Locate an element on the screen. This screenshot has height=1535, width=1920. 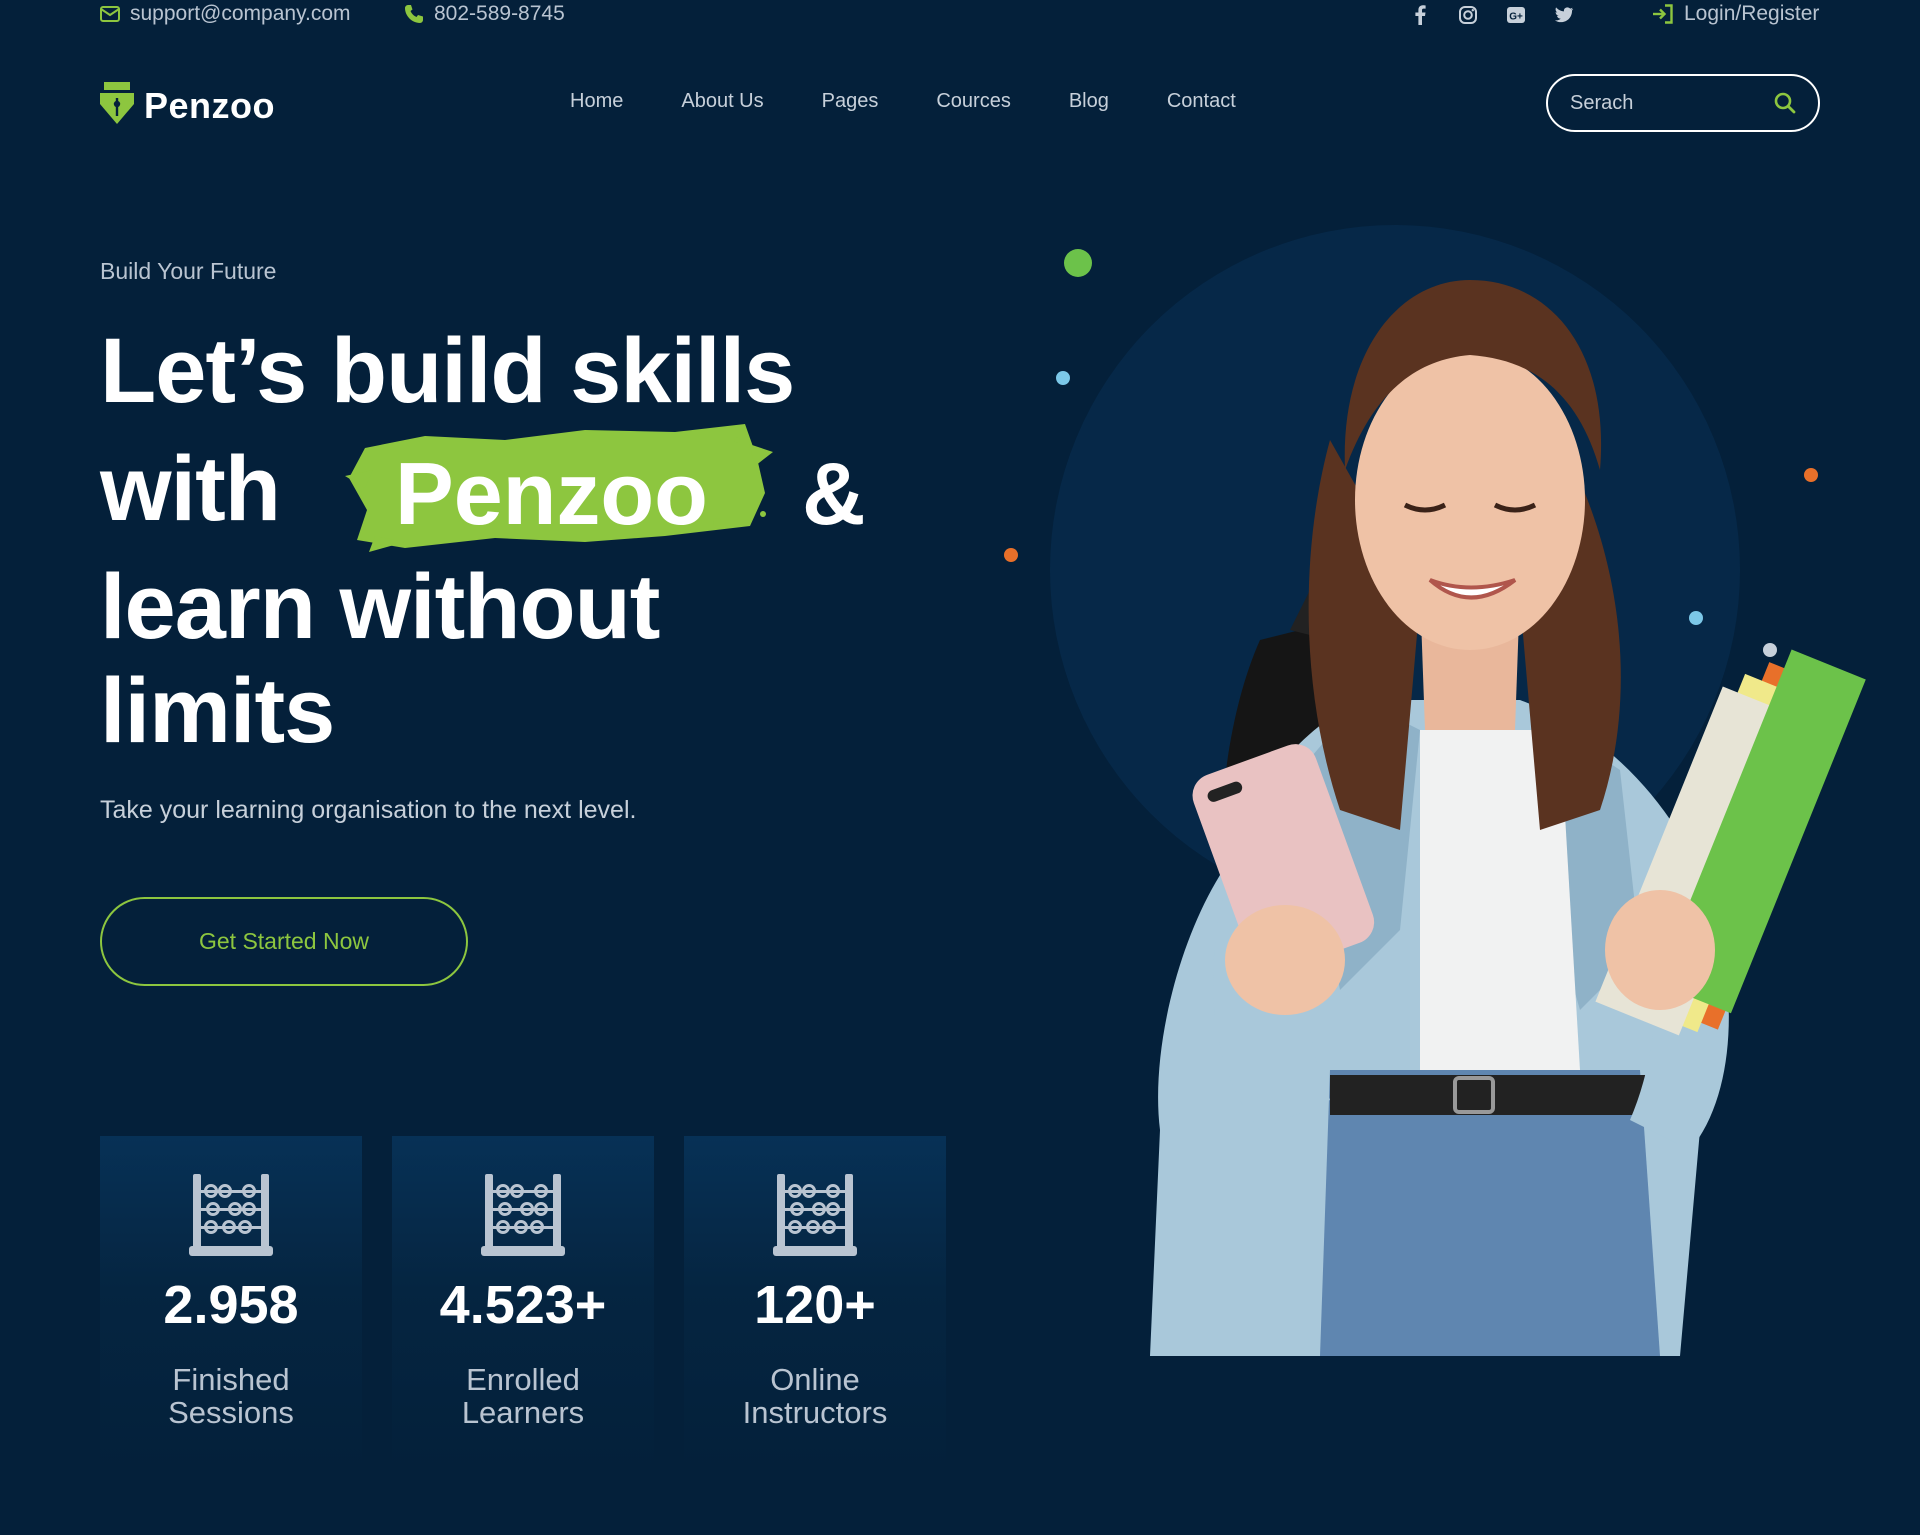
stat-label: Enrolled Learners is located at coordinates (523, 1396).